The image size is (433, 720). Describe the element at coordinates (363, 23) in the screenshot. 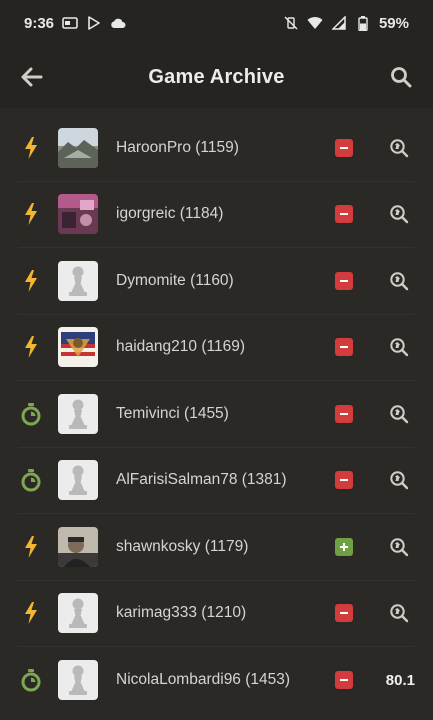

I see `battery-icon` at that location.